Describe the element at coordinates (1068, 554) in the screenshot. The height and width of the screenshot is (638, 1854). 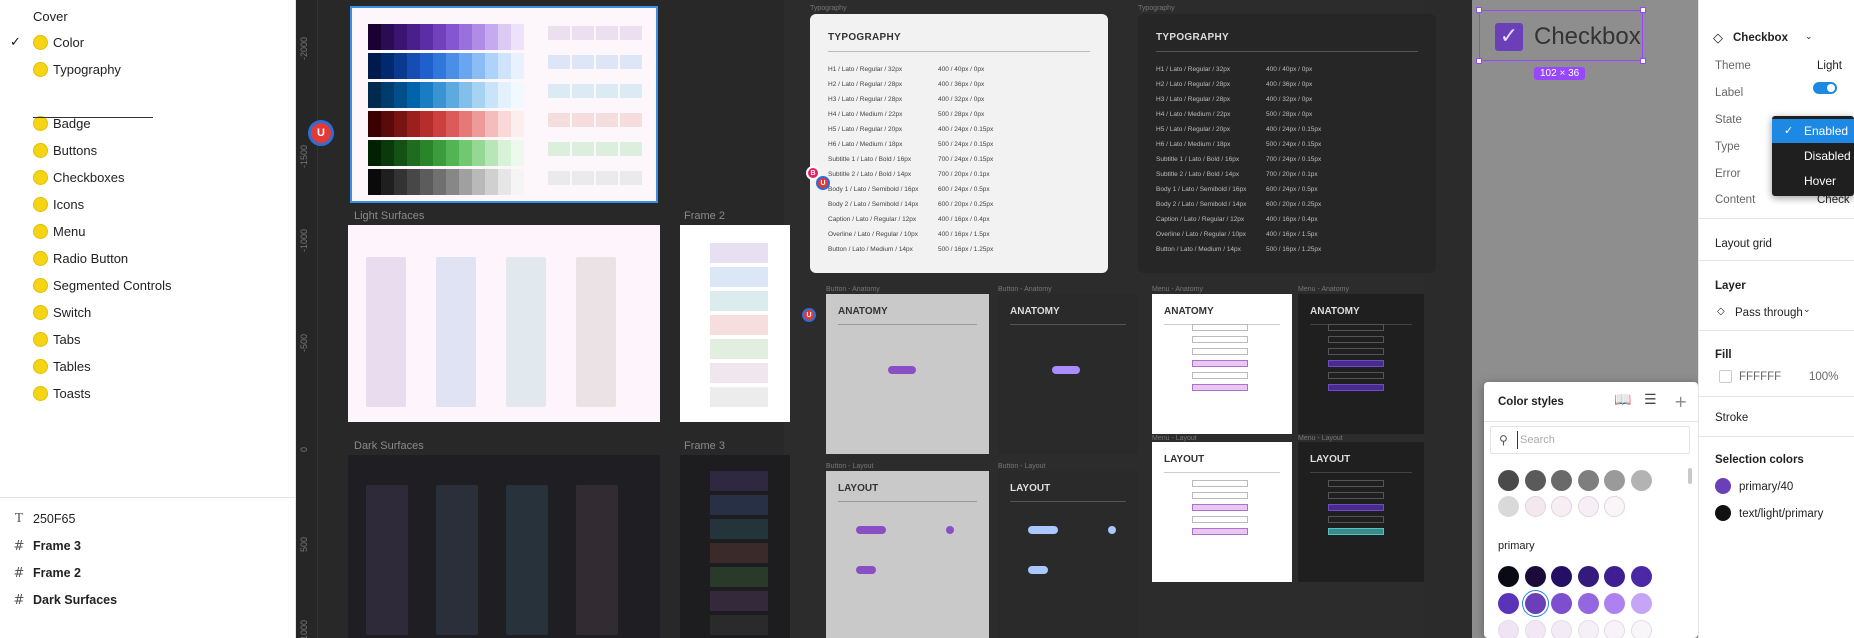
I see `button-layout-dark-card: LAYOUT` at that location.